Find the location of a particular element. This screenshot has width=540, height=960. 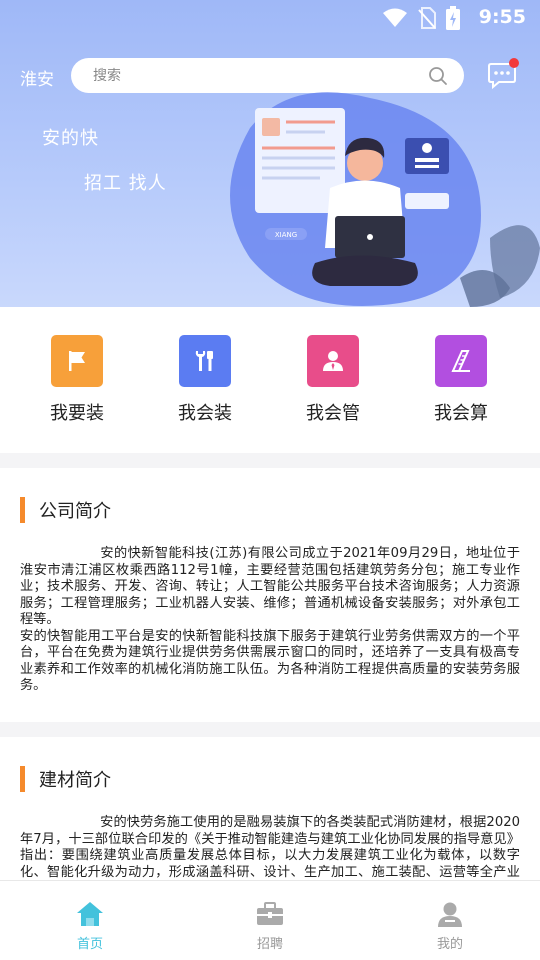

wifi-icon is located at coordinates (395, 17).